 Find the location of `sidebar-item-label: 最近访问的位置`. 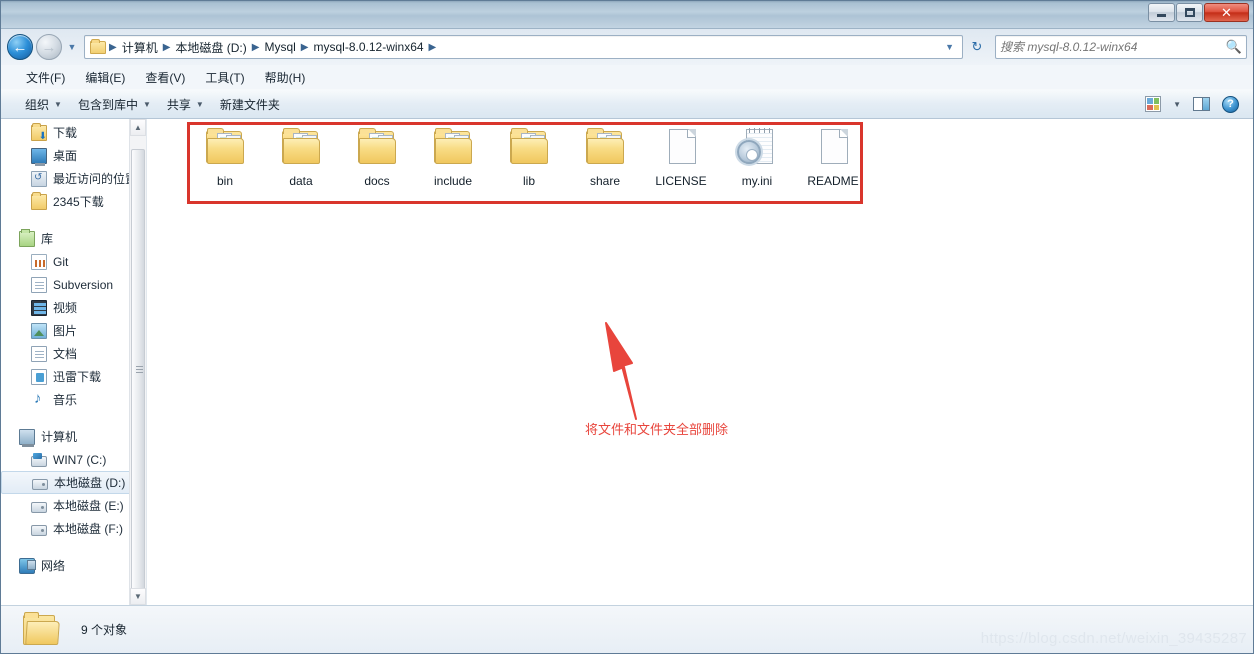

sidebar-item-label: 最近访问的位置 is located at coordinates (95, 179).